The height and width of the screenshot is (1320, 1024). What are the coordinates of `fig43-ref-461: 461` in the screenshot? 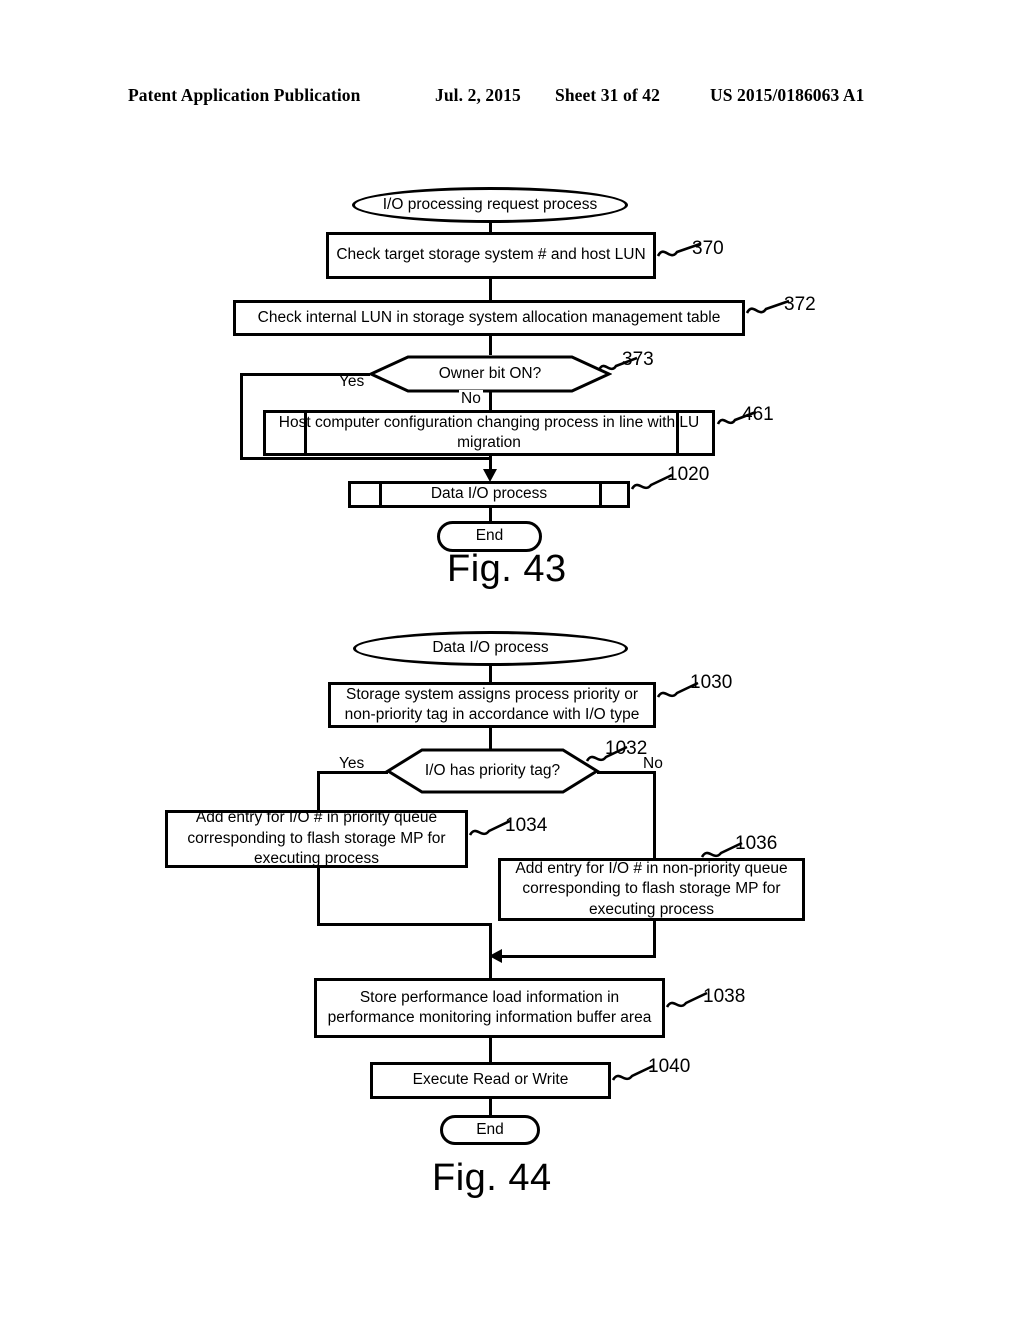 It's located at (758, 414).